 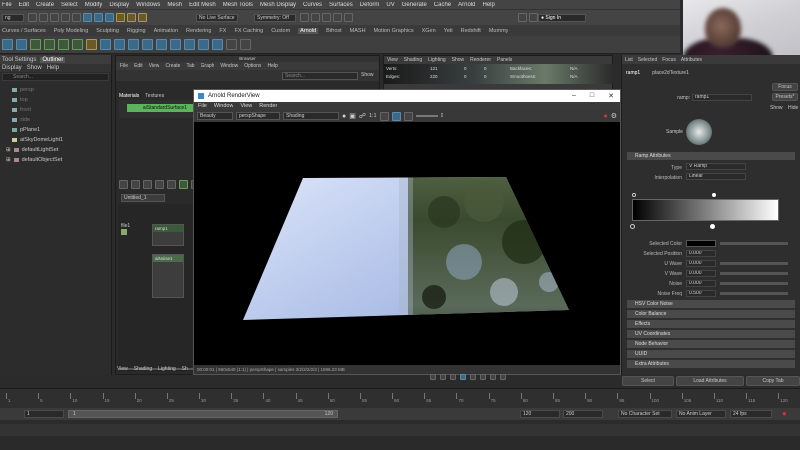 I want to click on menu-display: Display, so click(x=119, y=5).